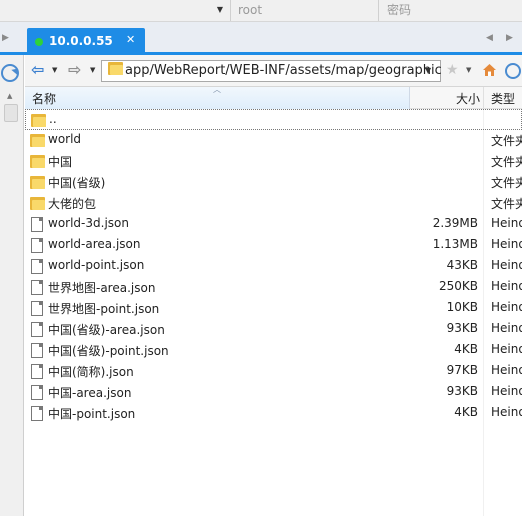  I want to click on file-size: 250KB, so click(458, 286).